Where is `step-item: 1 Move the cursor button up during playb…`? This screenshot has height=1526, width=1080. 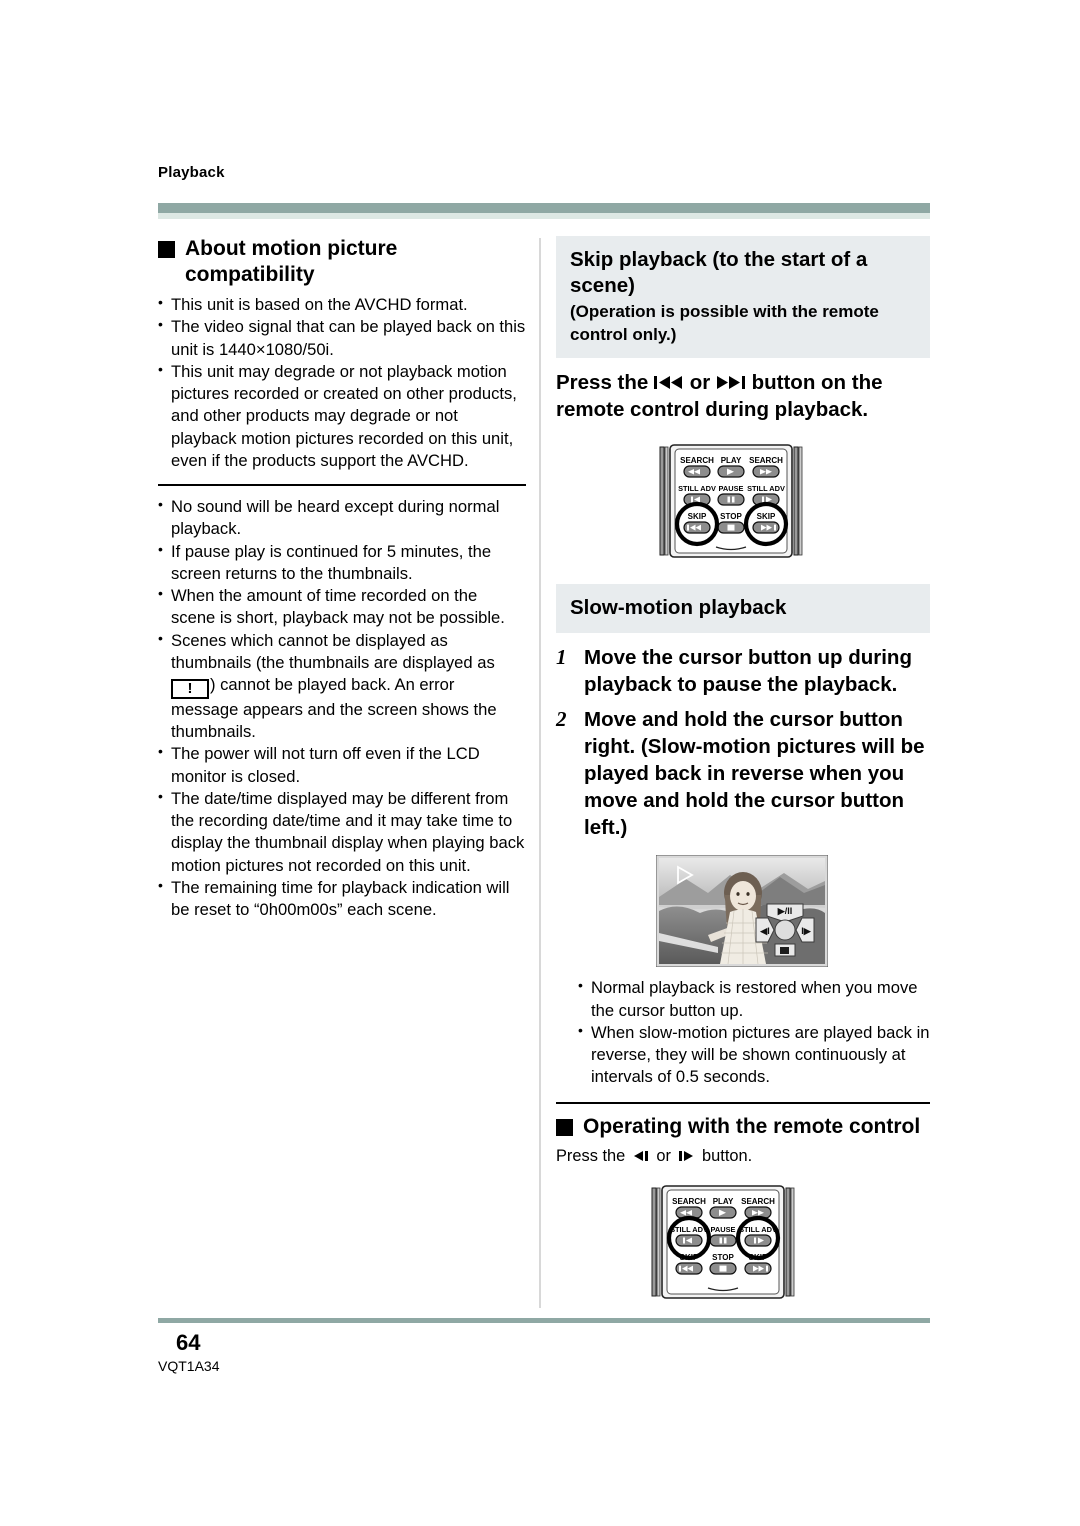
step-item: 1 Move the cursor button up during playb… is located at coordinates (743, 671).